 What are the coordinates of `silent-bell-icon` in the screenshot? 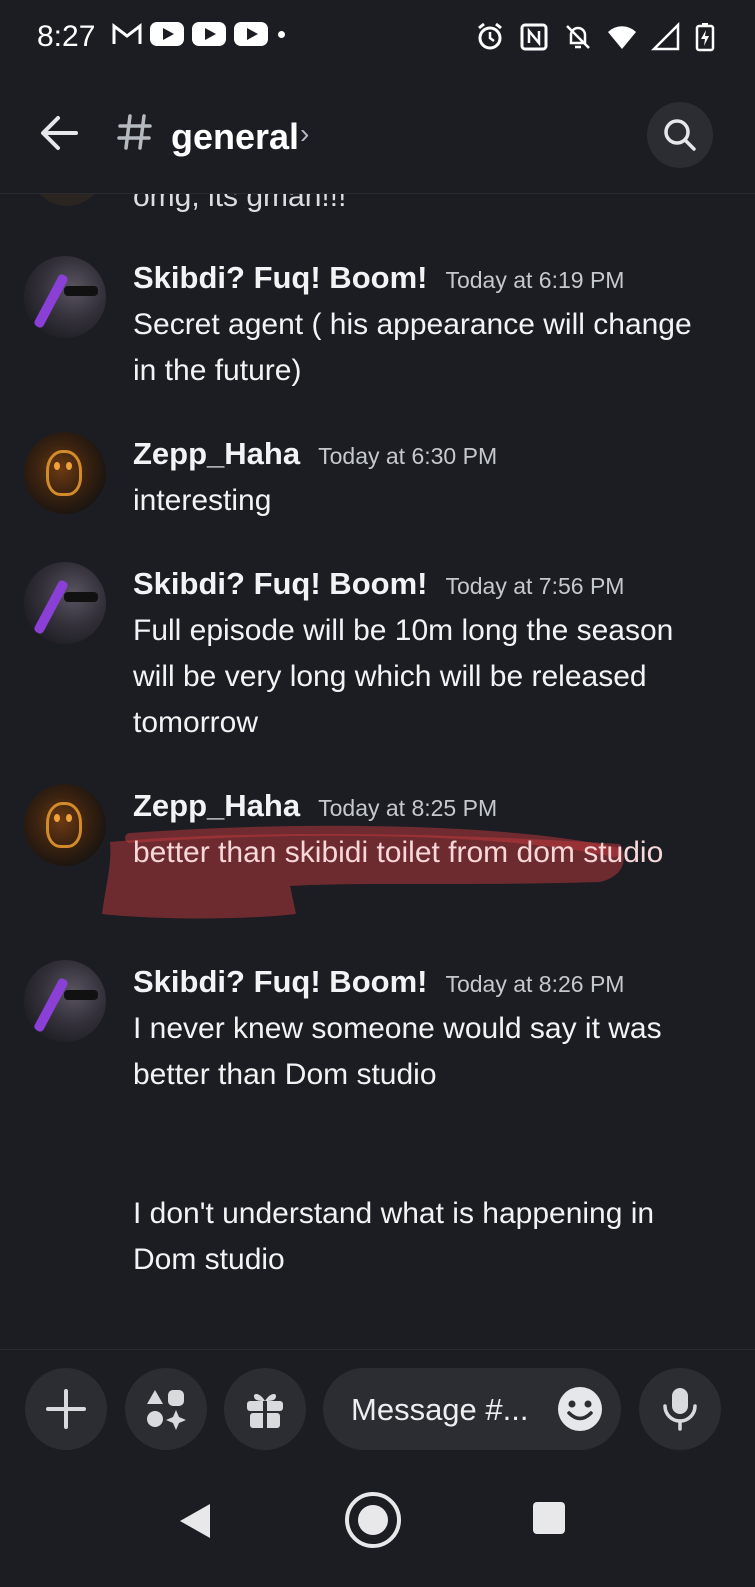 It's located at (578, 37).